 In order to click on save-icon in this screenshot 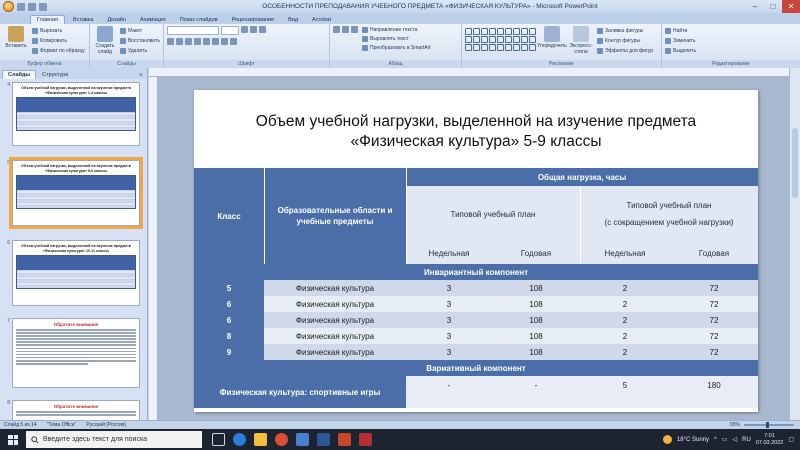, I will do `click(21, 6)`.